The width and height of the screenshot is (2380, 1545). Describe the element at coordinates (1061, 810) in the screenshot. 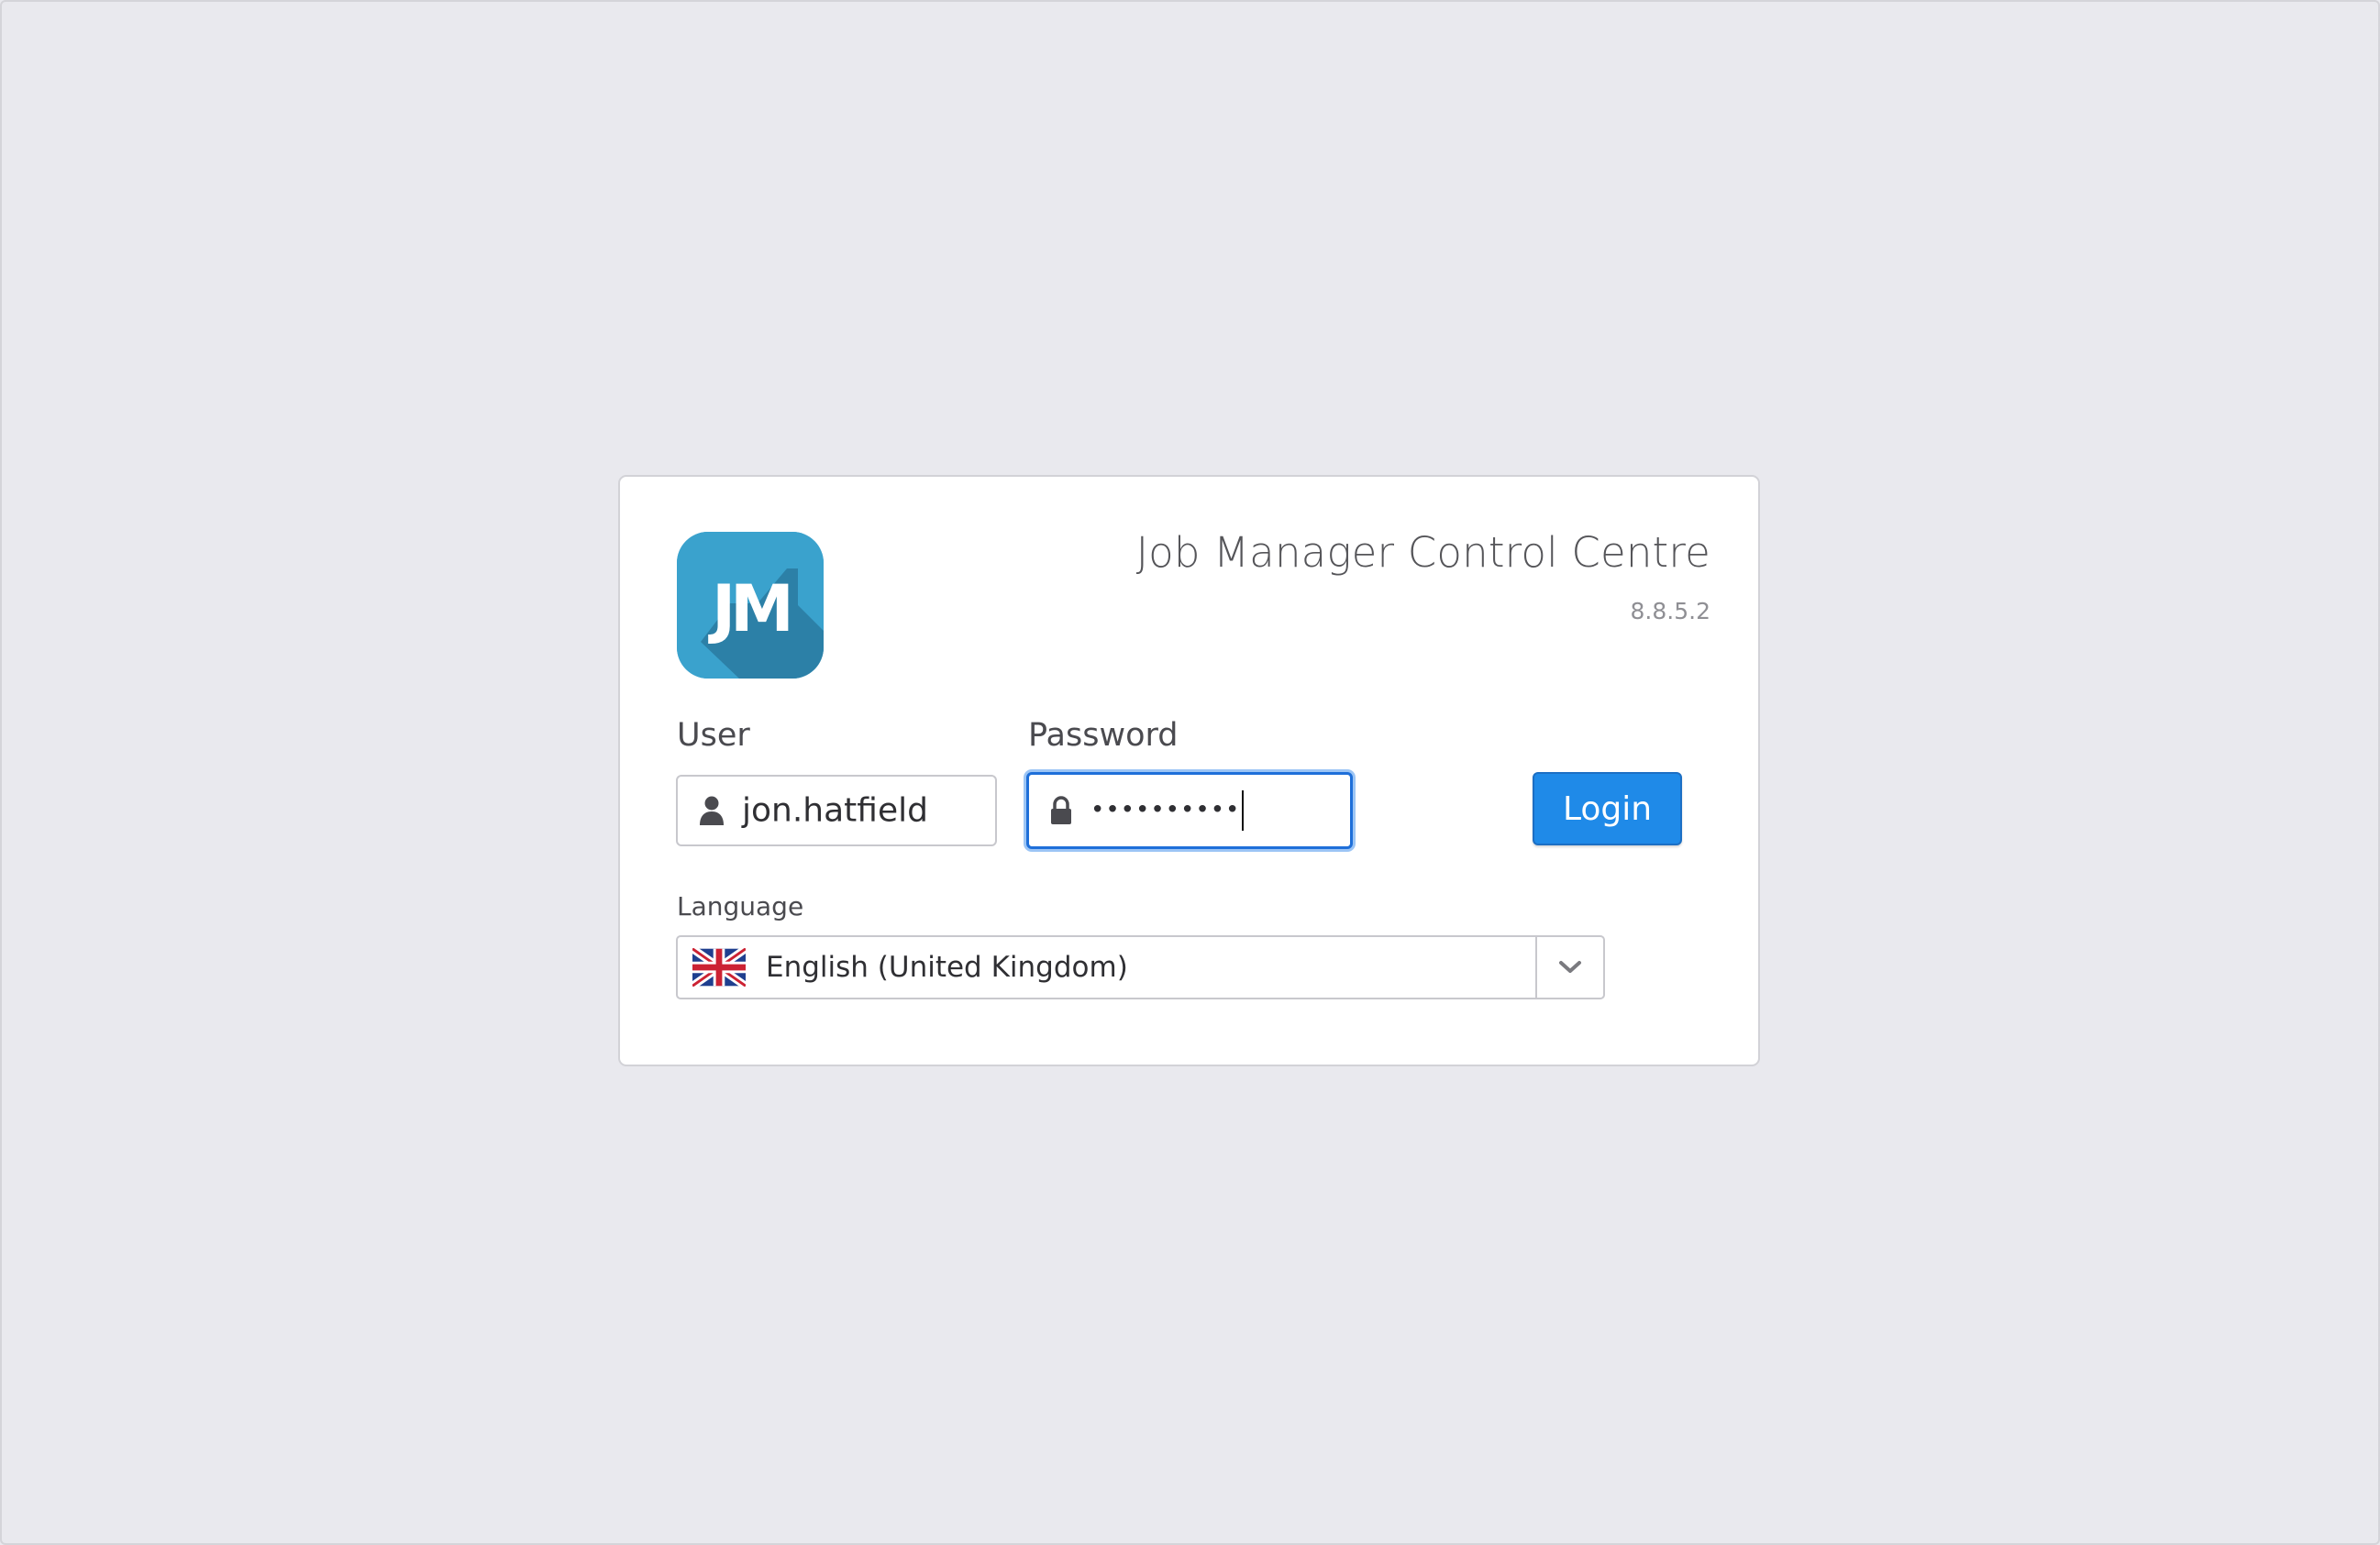

I see `lock-icon` at that location.